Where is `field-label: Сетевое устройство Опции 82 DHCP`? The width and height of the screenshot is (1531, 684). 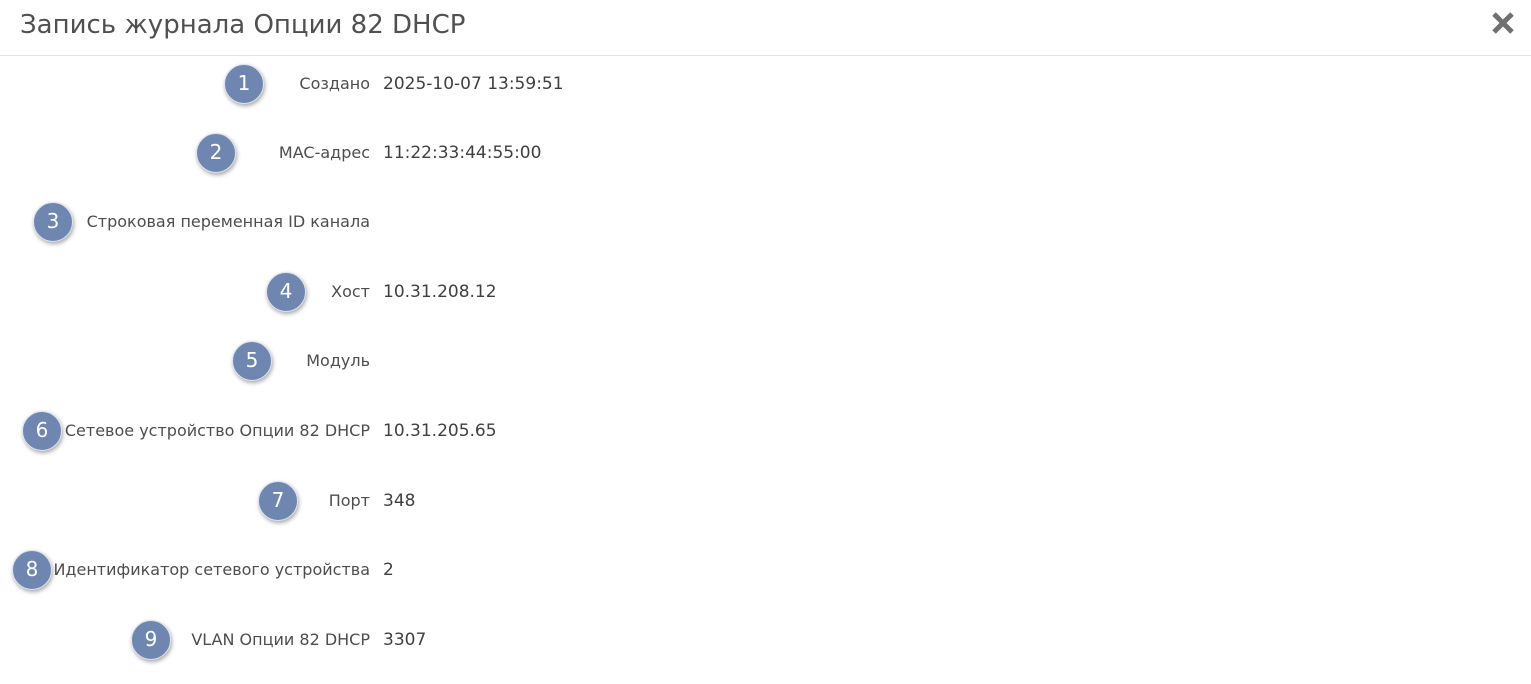
field-label: Сетевое устройство Опции 82 DHCP is located at coordinates (217, 430).